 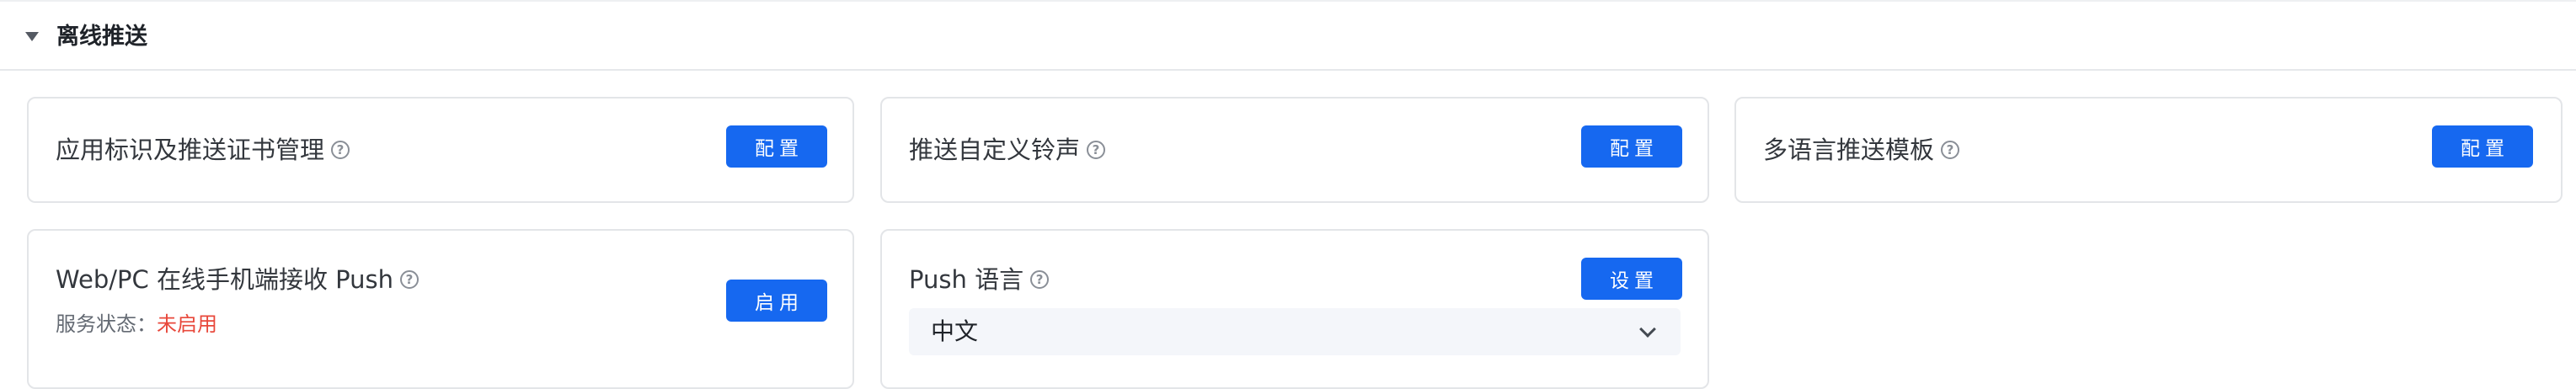 What do you see at coordinates (955, 331) in the screenshot?
I see `language-select-value: 中文` at bounding box center [955, 331].